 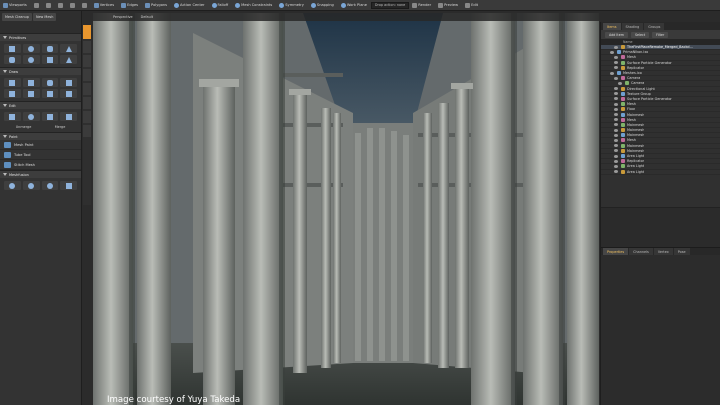 I want to click on cube-tool, so click(x=12, y=48).